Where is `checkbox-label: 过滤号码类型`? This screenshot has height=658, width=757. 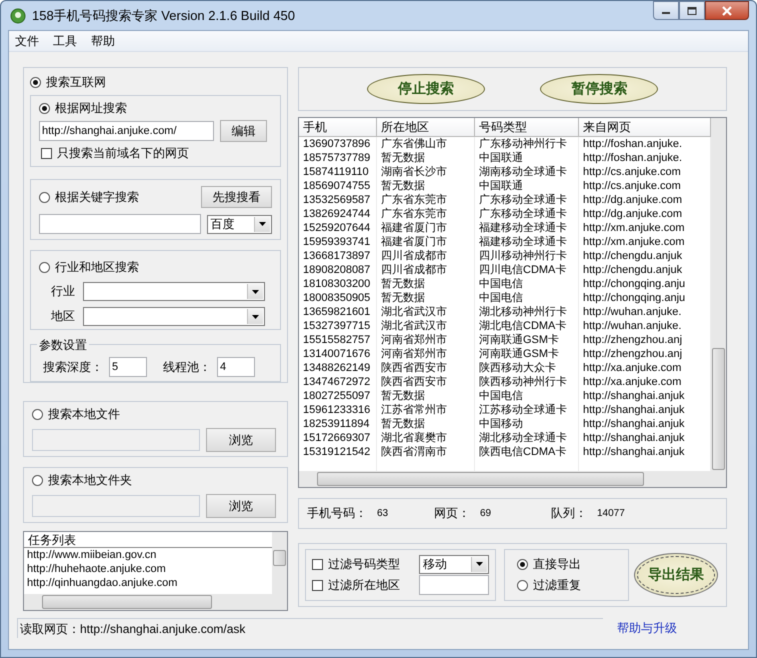 checkbox-label: 过滤号码类型 is located at coordinates (364, 564).